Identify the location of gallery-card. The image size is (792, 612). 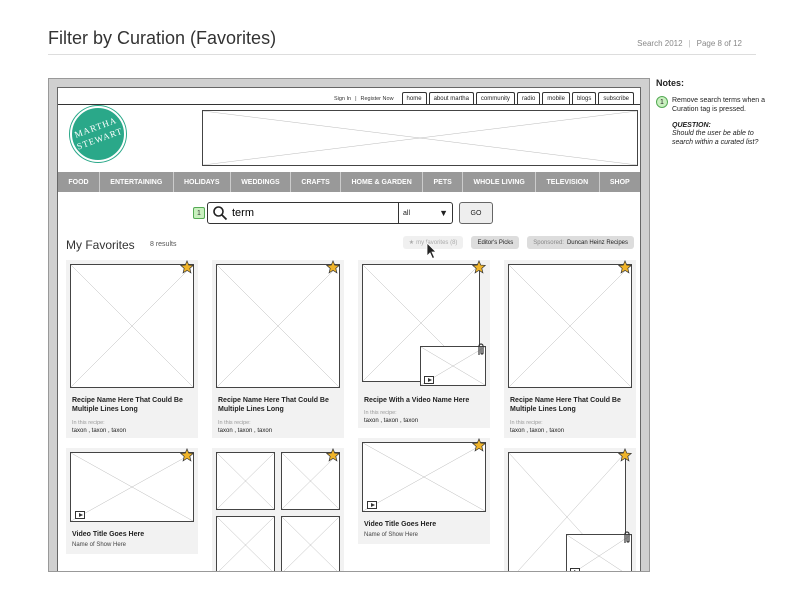
(278, 510).